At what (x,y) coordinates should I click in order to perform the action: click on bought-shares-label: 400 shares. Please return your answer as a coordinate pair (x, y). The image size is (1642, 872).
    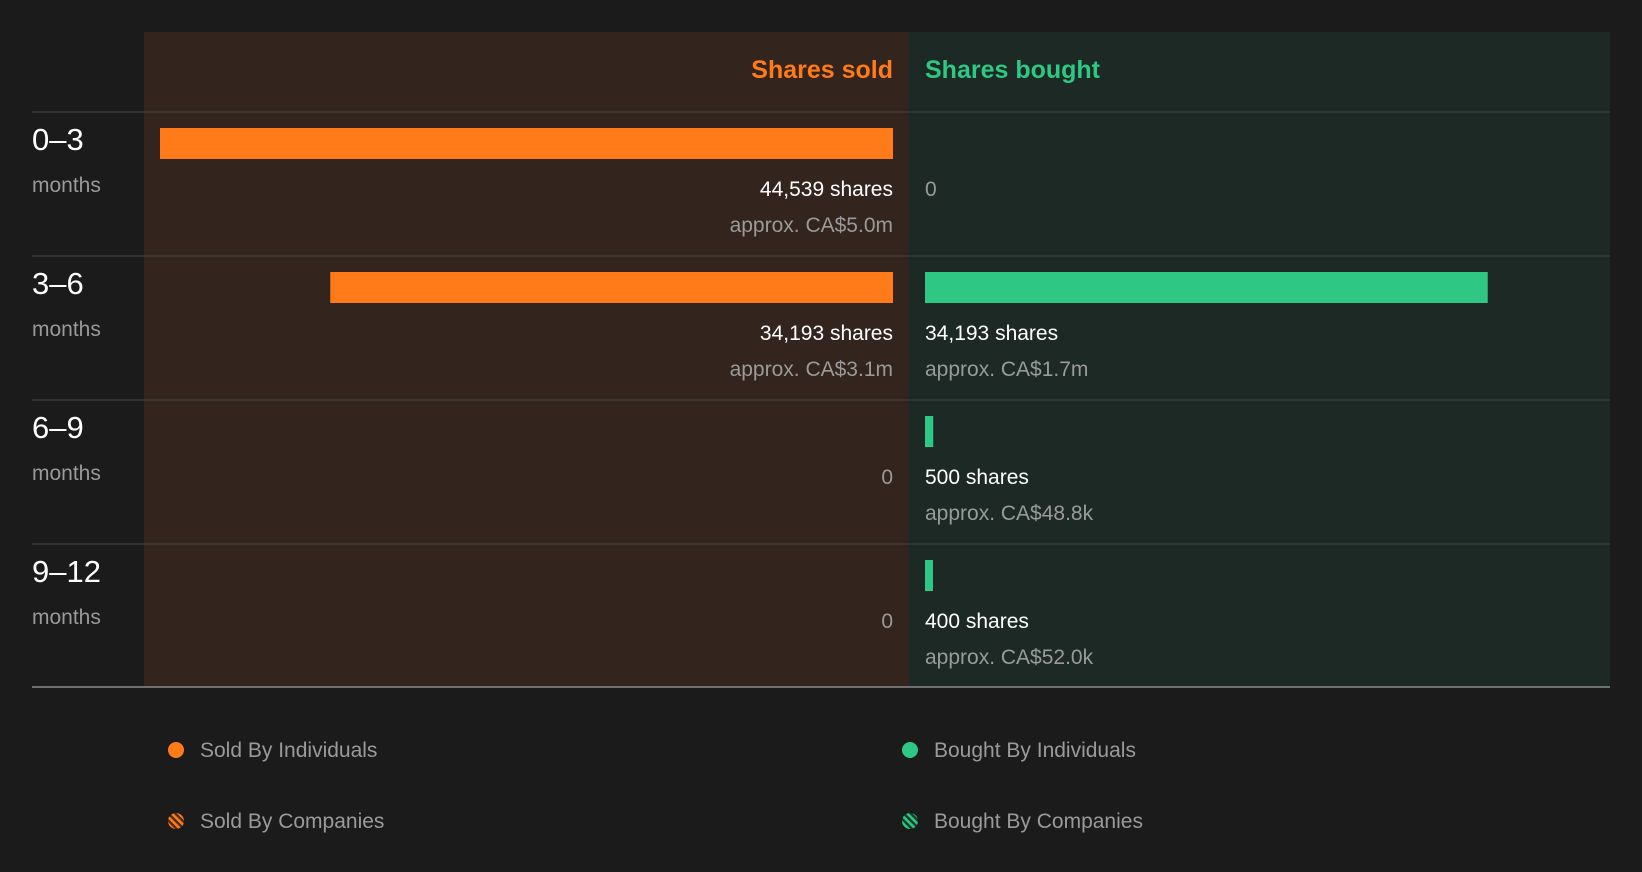
    Looking at the image, I should click on (977, 621).